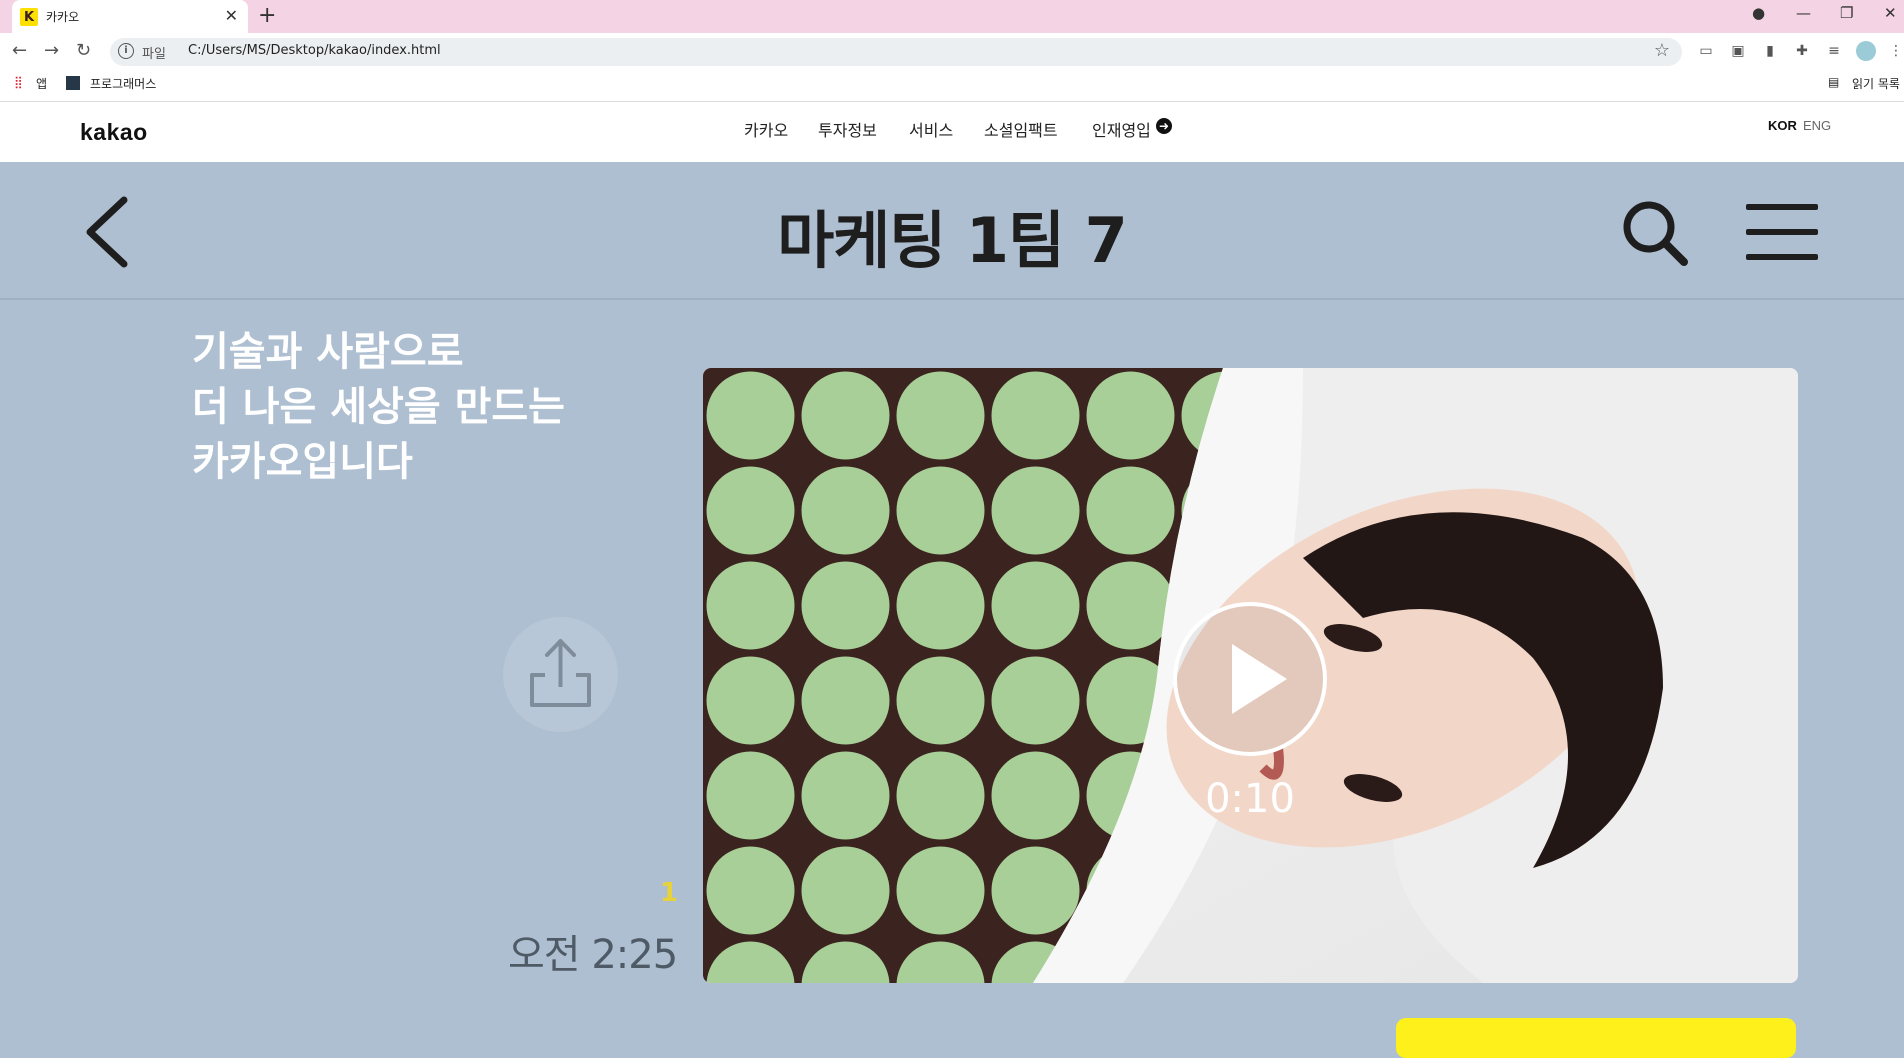 The image size is (1904, 1058). Describe the element at coordinates (1817, 125) in the screenshot. I see `lang-eng: ENG` at that location.